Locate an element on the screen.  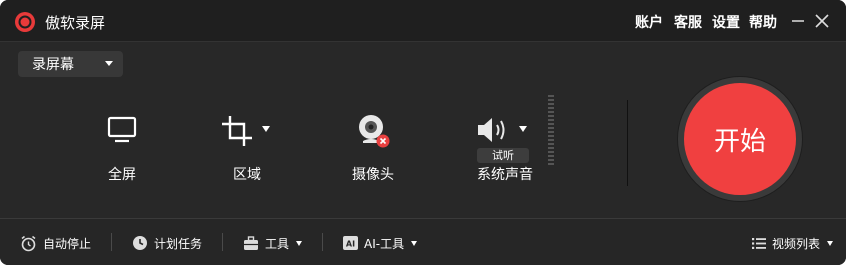
tools-label: 工具 is located at coordinates (277, 243).